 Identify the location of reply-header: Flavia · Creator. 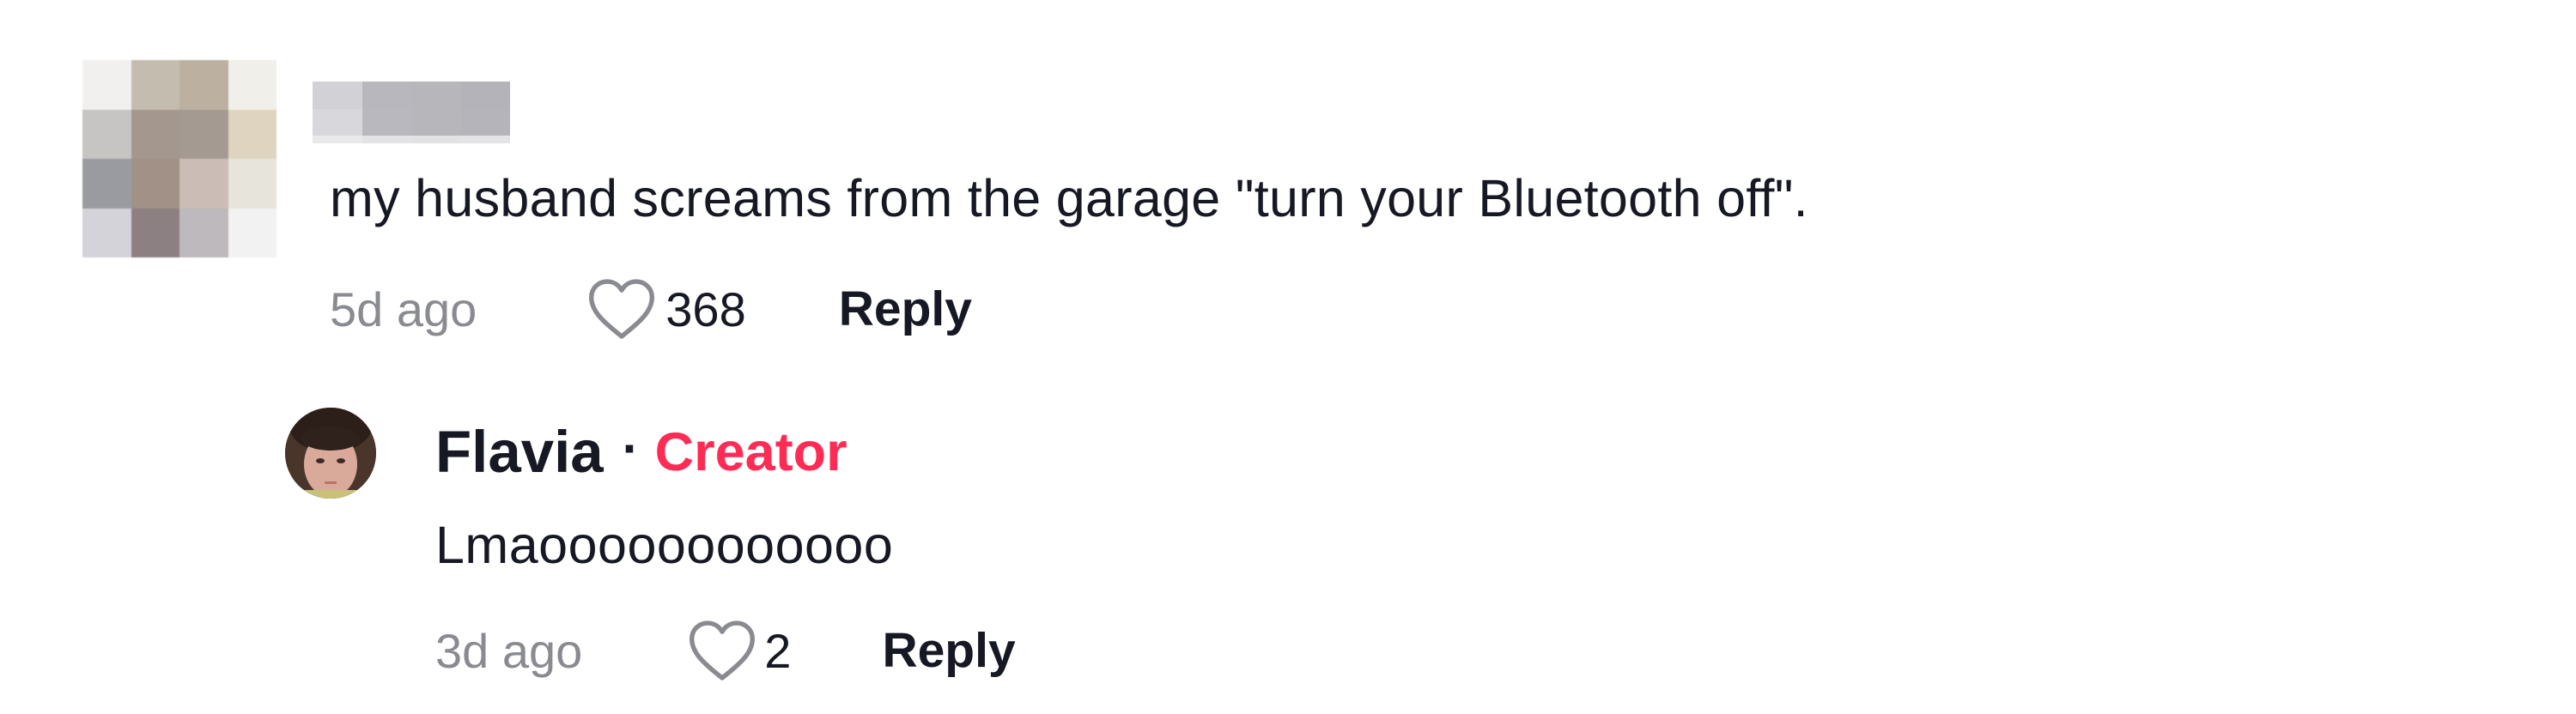
(641, 452).